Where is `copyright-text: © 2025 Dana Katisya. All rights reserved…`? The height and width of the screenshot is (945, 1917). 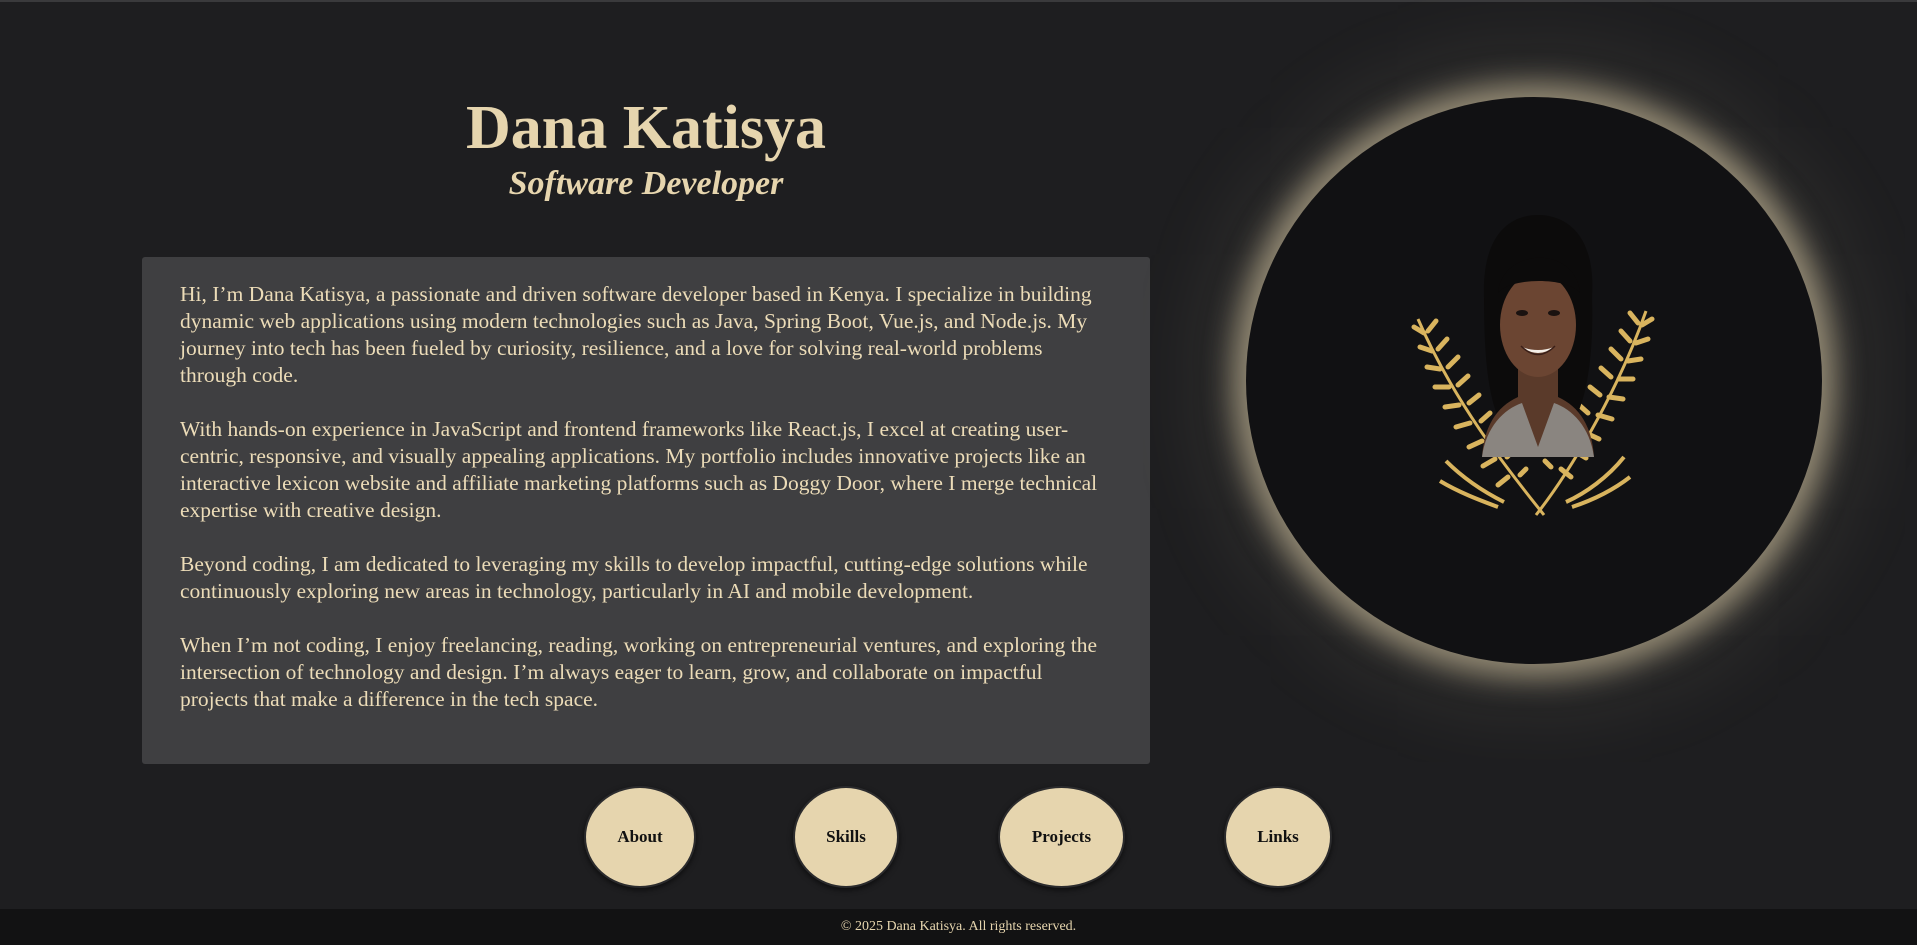 copyright-text: © 2025 Dana Katisya. All rights reserved… is located at coordinates (958, 926).